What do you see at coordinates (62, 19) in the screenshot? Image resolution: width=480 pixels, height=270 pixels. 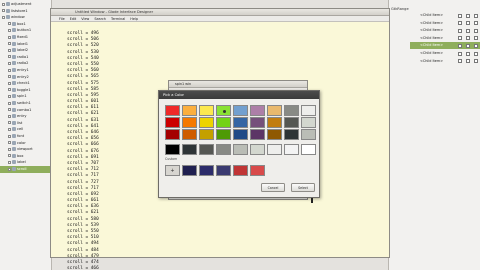 I see `menu-item: File` at bounding box center [62, 19].